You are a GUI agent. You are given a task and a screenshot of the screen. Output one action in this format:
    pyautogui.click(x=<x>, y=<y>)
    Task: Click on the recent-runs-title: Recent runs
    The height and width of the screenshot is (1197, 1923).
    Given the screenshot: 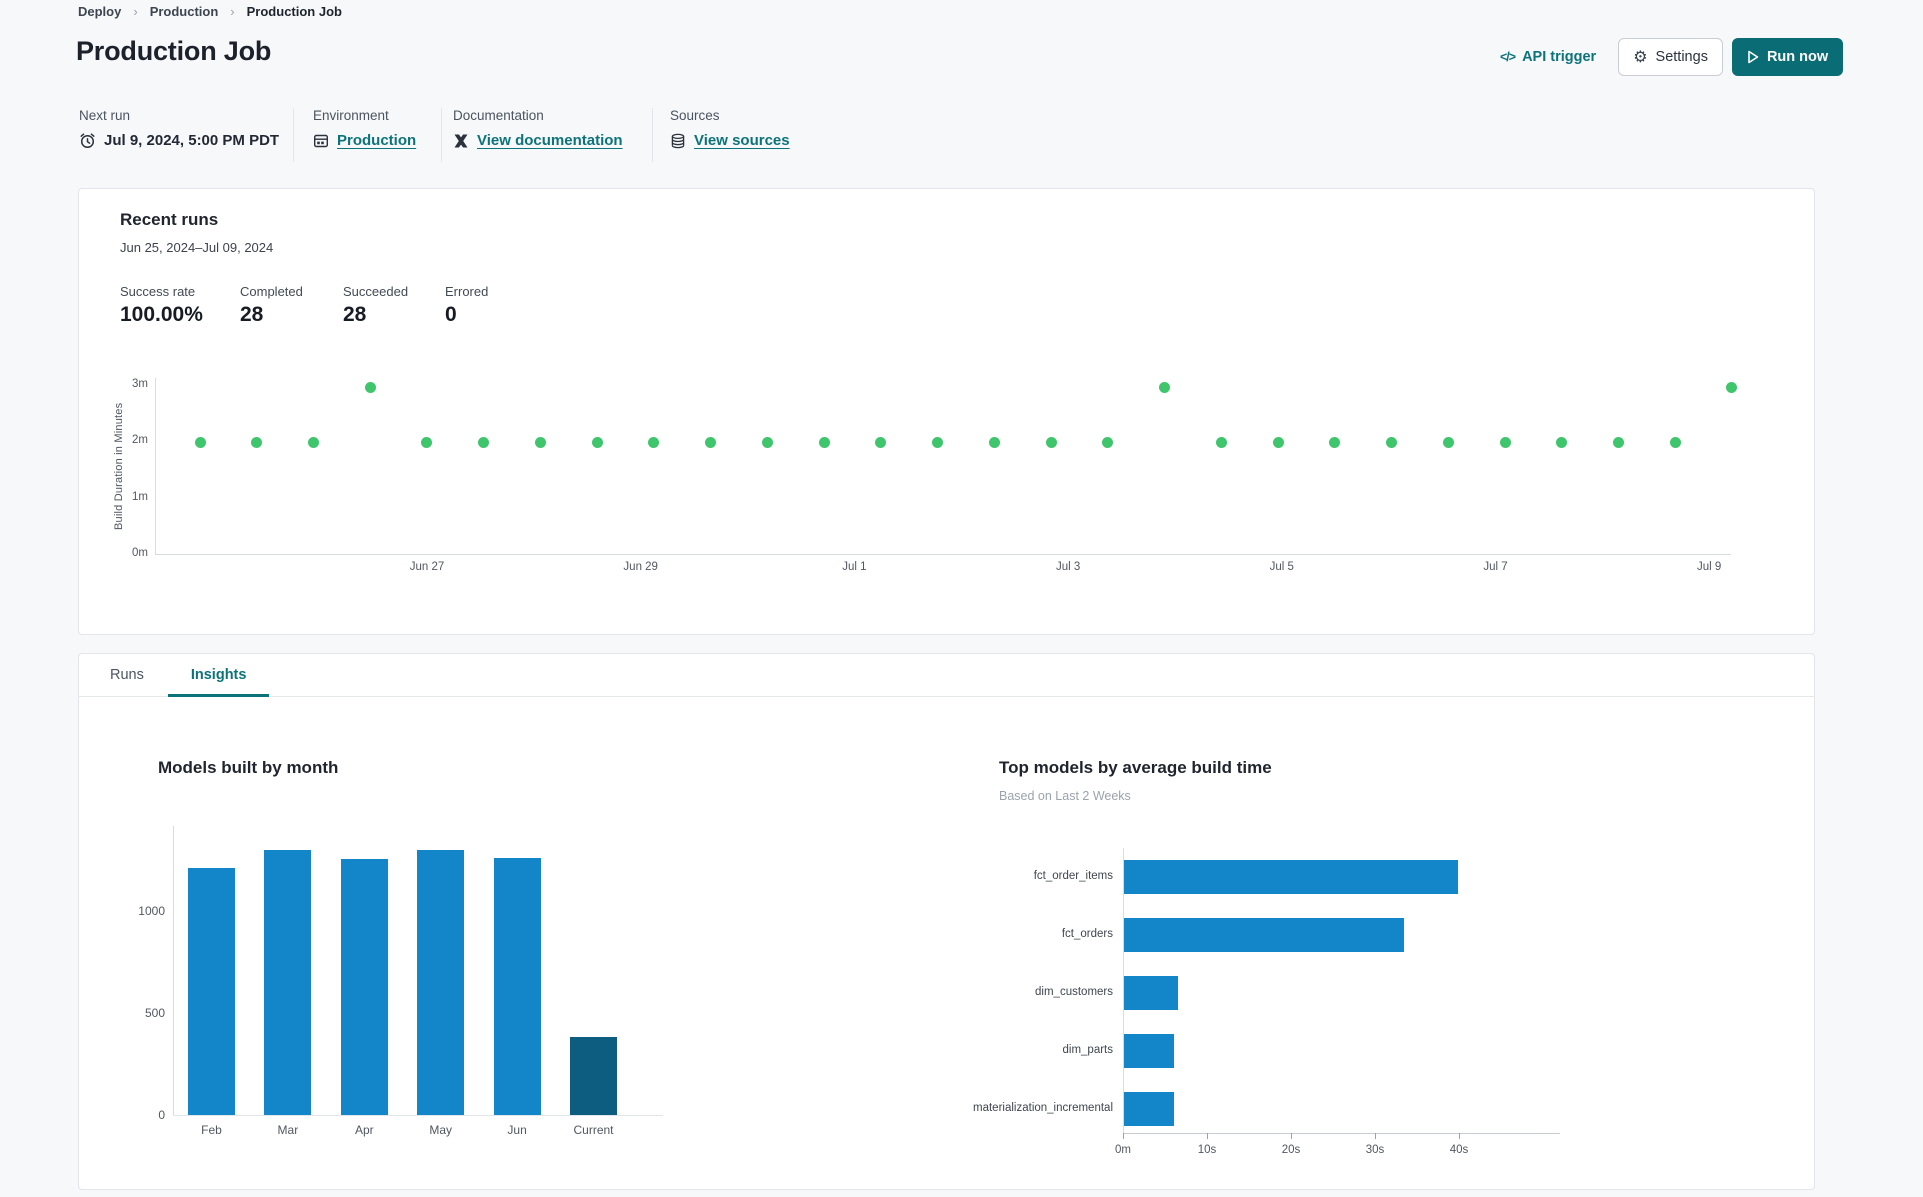 What is the action you would take?
    pyautogui.click(x=169, y=219)
    